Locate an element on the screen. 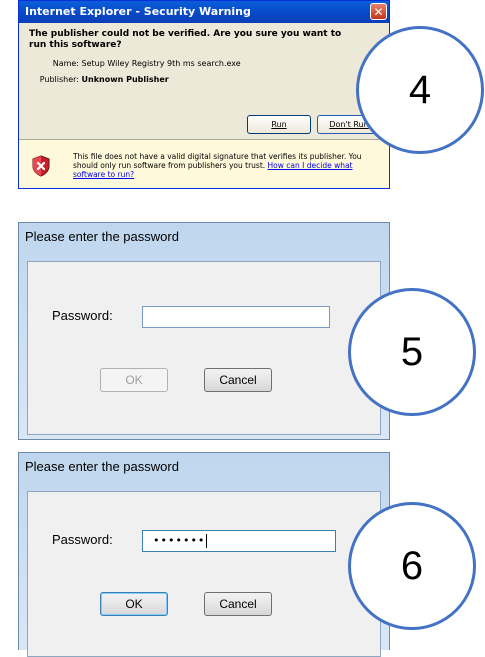  close-icon: ✕ is located at coordinates (378, 11).